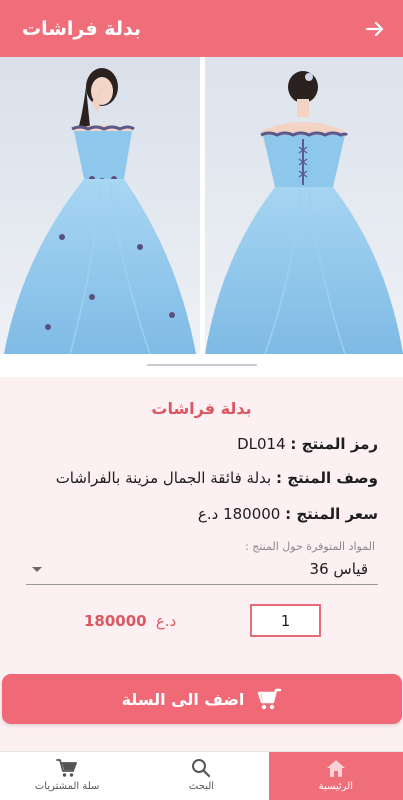 The image size is (403, 800). Describe the element at coordinates (335, 768) in the screenshot. I see `home-icon` at that location.